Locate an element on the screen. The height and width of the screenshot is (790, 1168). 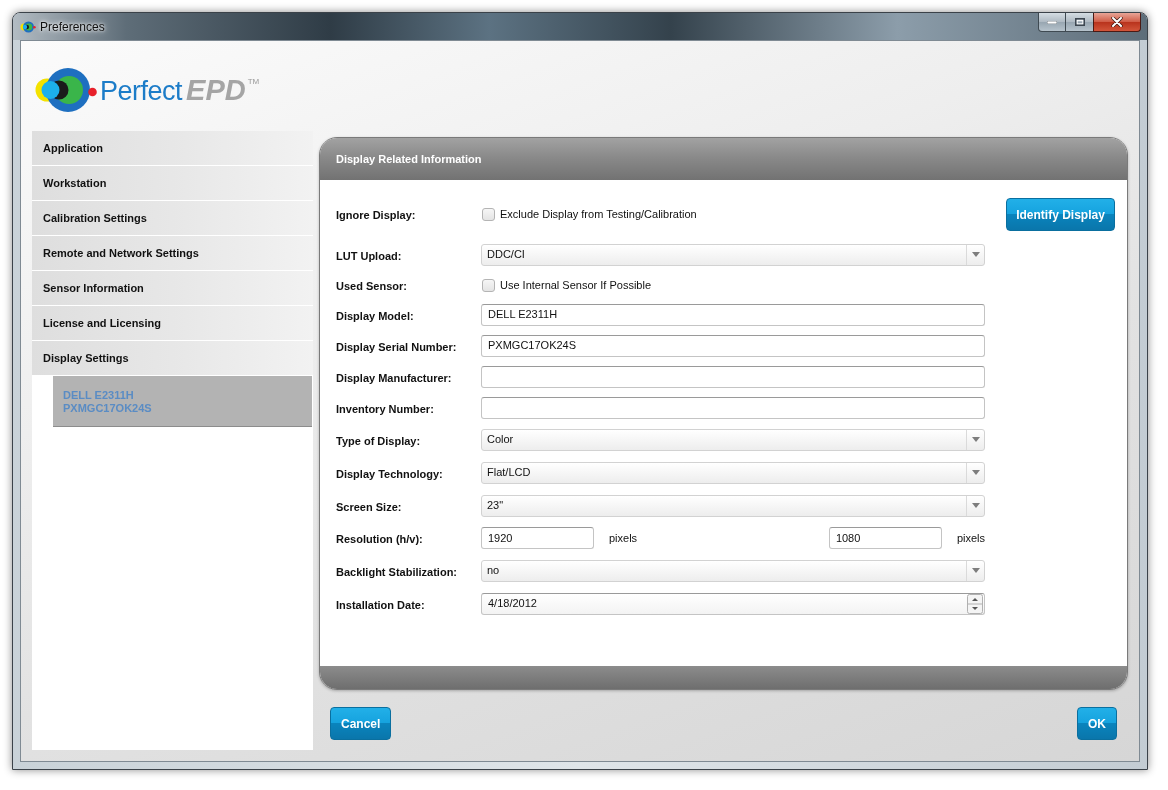
field-label: Display Technology: is located at coordinates (389, 473).